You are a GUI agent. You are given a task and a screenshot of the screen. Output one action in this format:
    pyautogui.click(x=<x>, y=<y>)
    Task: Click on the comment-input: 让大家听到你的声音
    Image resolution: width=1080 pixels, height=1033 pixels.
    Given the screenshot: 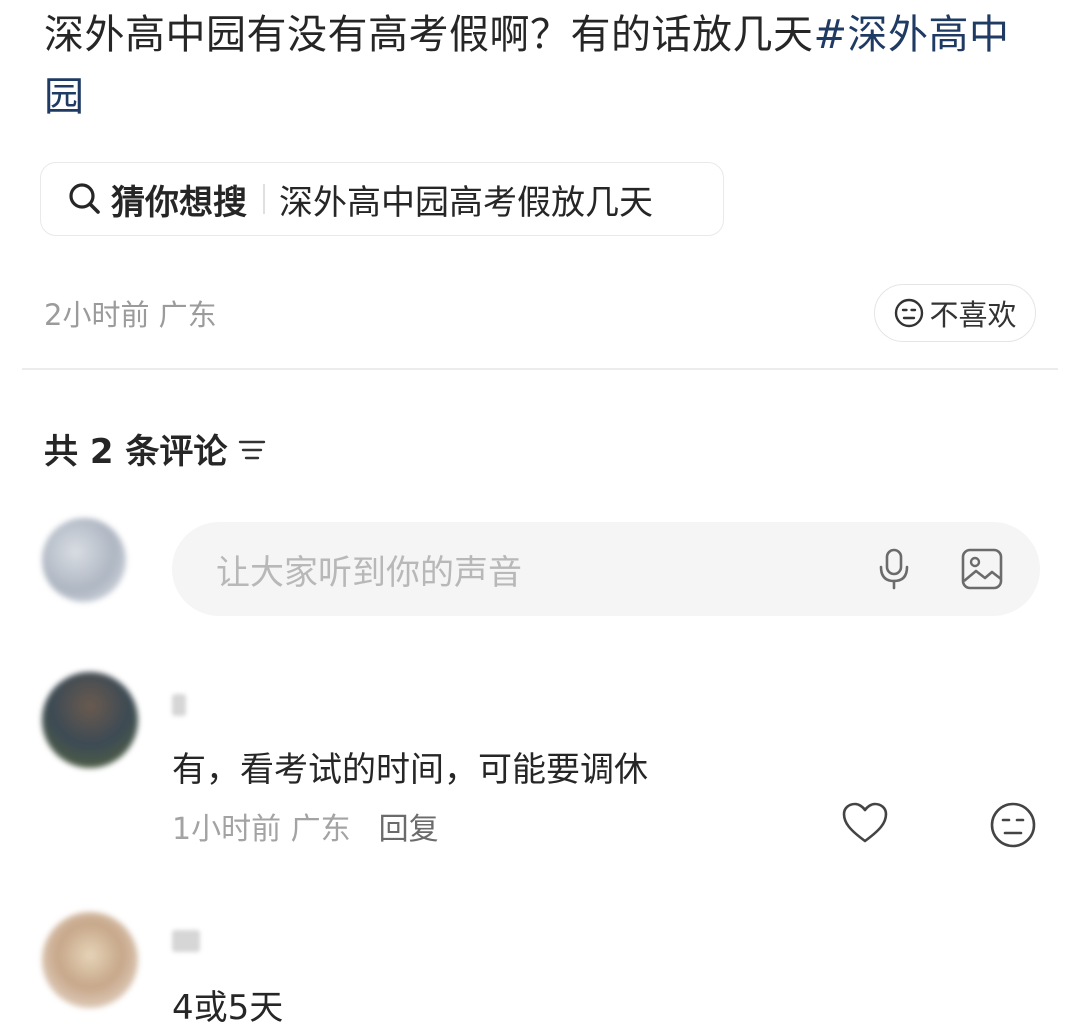 What is the action you would take?
    pyautogui.click(x=606, y=569)
    